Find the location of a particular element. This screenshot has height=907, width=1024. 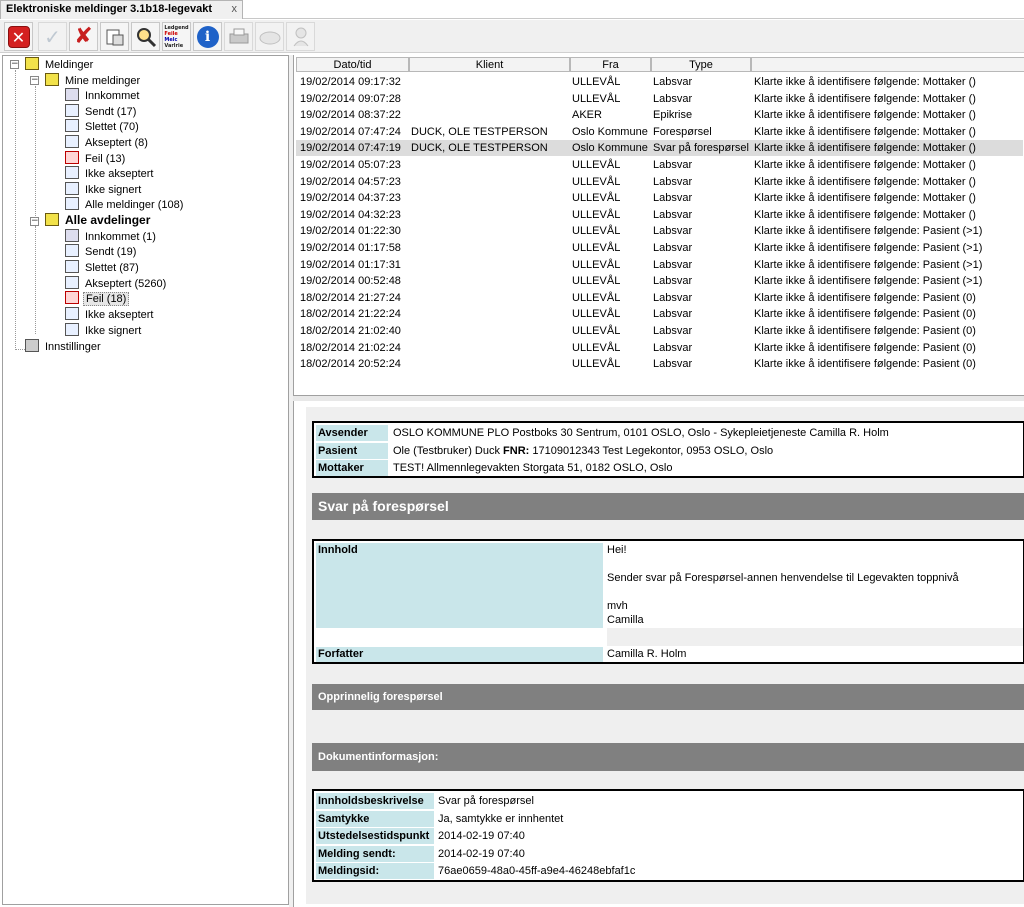

cell-datetime: 19/02/2014 09:07:28 is located at coordinates (350, 98).